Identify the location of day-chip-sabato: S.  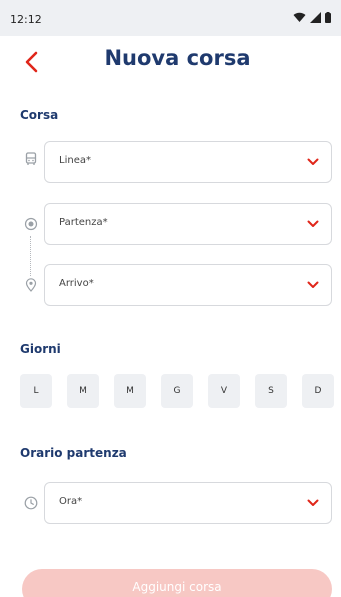
(271, 391).